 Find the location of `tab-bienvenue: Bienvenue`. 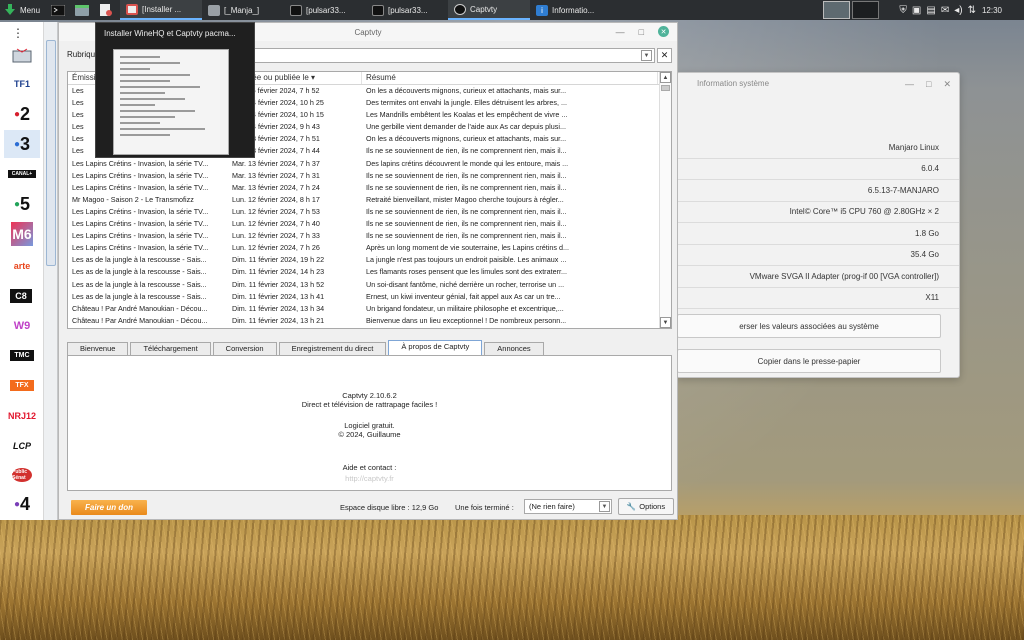

tab-bienvenue: Bienvenue is located at coordinates (98, 348).